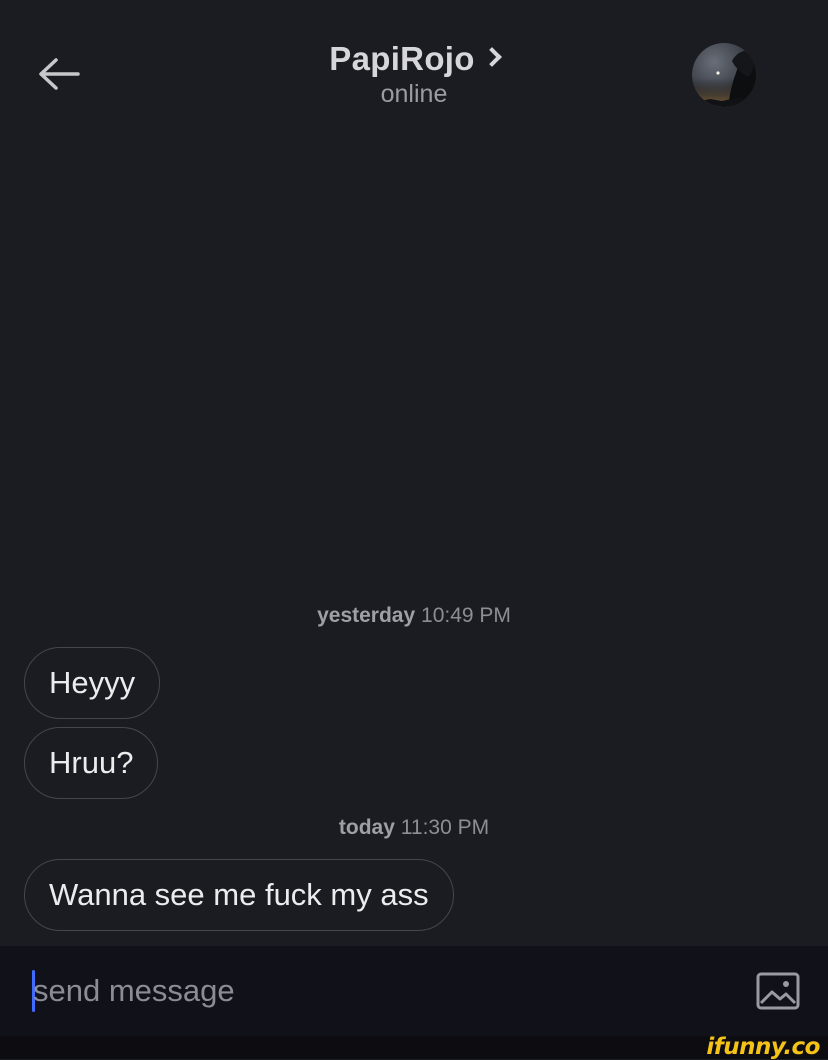  Describe the element at coordinates (134, 991) in the screenshot. I see `message-input: send message` at that location.